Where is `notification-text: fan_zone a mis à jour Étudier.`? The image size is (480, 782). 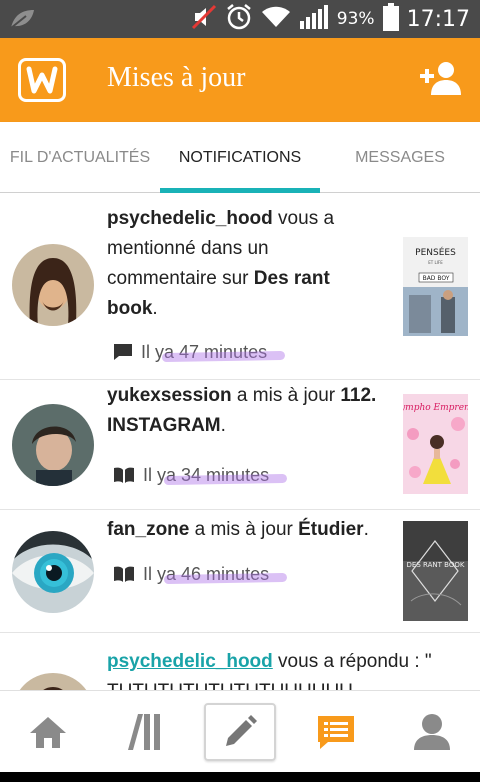 notification-text: fan_zone a mis à jour Étudier. is located at coordinates (243, 530).